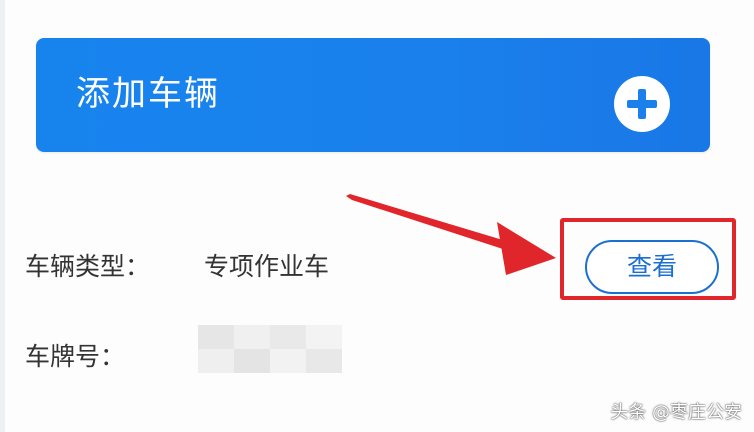 The height and width of the screenshot is (432, 754). What do you see at coordinates (652, 267) in the screenshot?
I see `view-button: 查看` at bounding box center [652, 267].